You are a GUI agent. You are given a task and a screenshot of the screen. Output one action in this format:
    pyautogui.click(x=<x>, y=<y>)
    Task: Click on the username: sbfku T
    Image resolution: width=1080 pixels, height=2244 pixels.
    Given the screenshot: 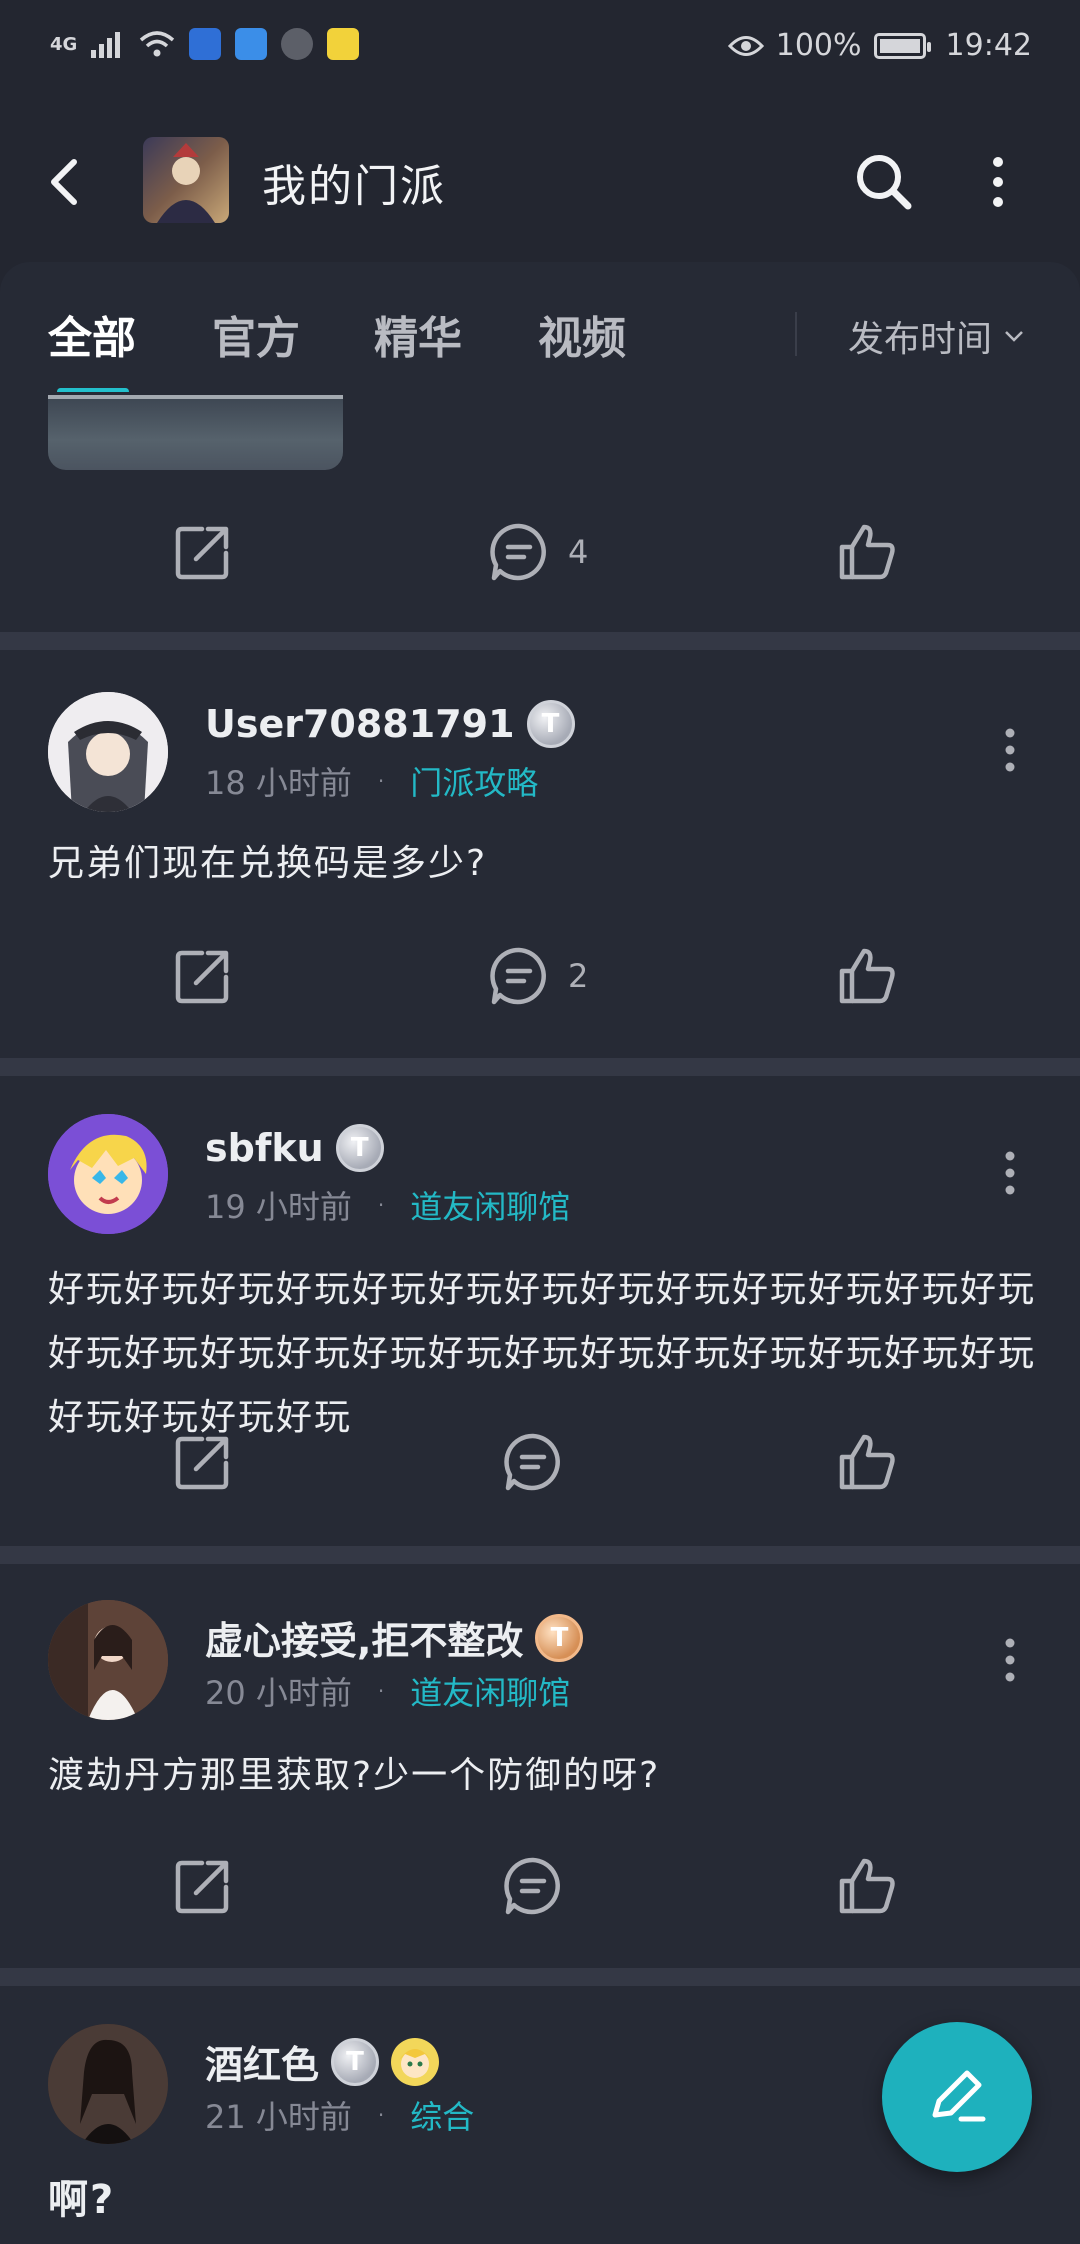 What is the action you would take?
    pyautogui.click(x=294, y=1148)
    